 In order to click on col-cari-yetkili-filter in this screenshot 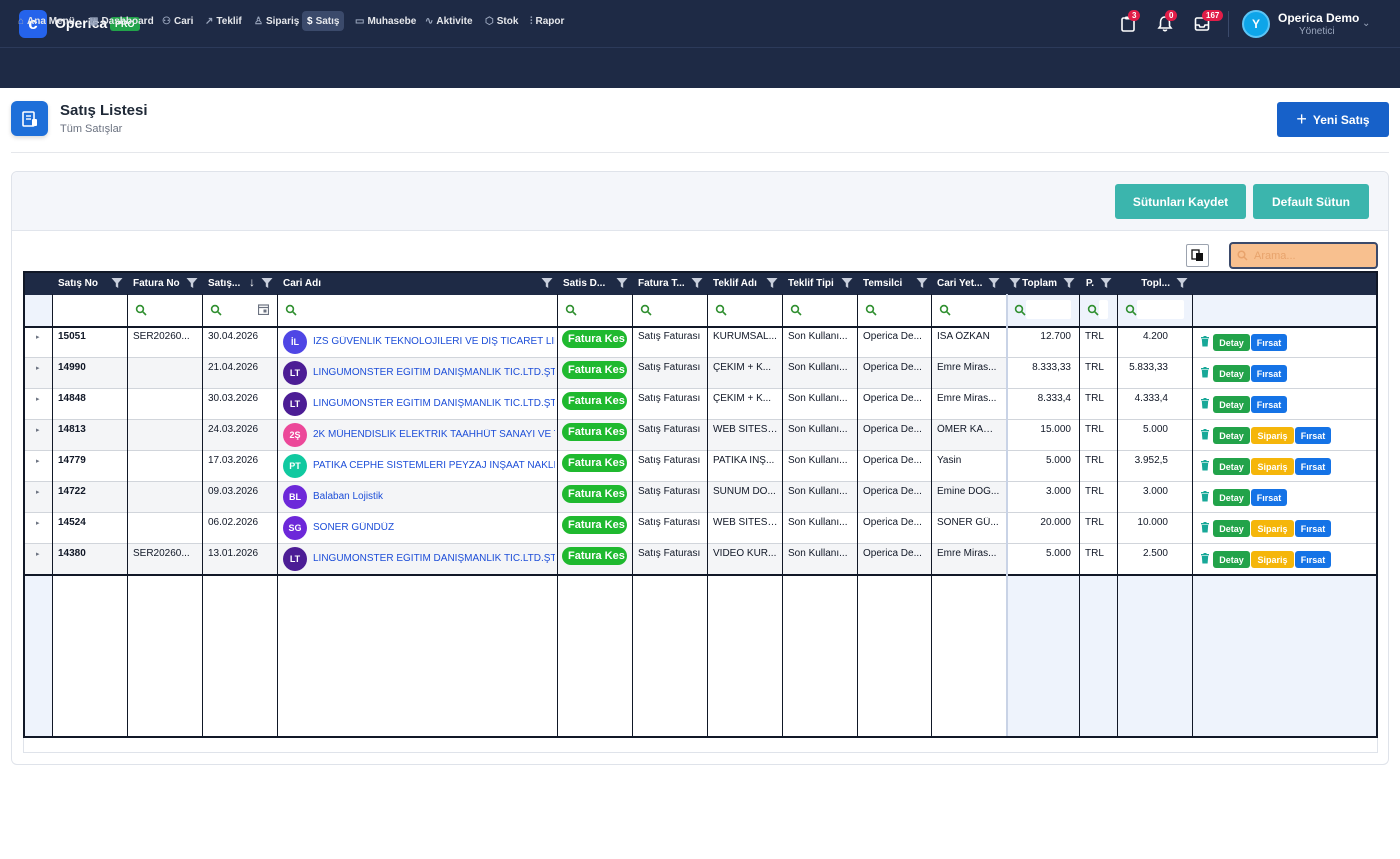, I will do `click(967, 310)`.